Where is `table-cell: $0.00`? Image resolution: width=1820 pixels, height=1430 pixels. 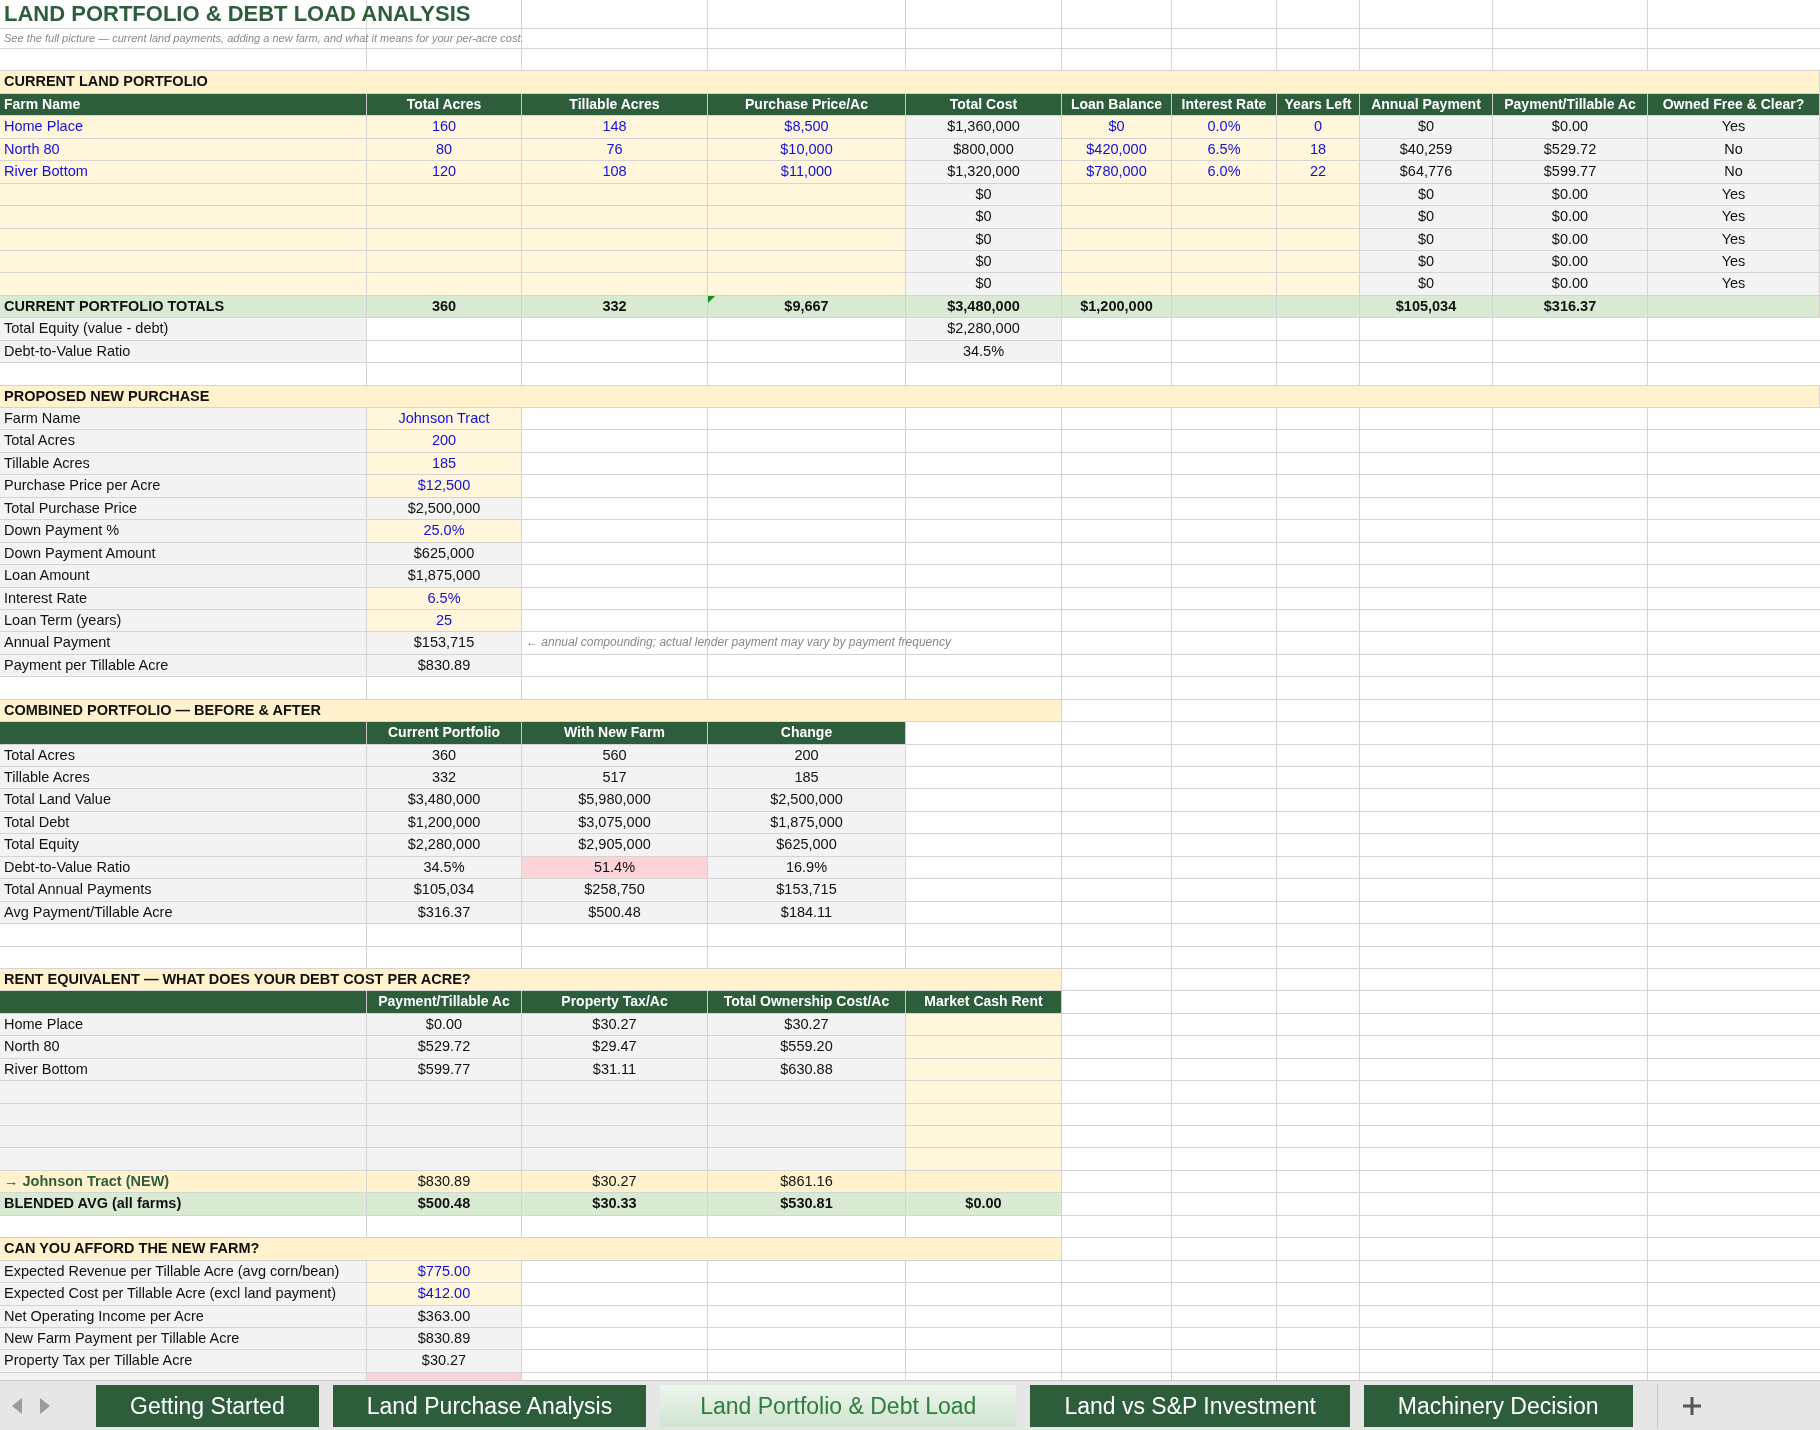 table-cell: $0.00 is located at coordinates (1570, 127).